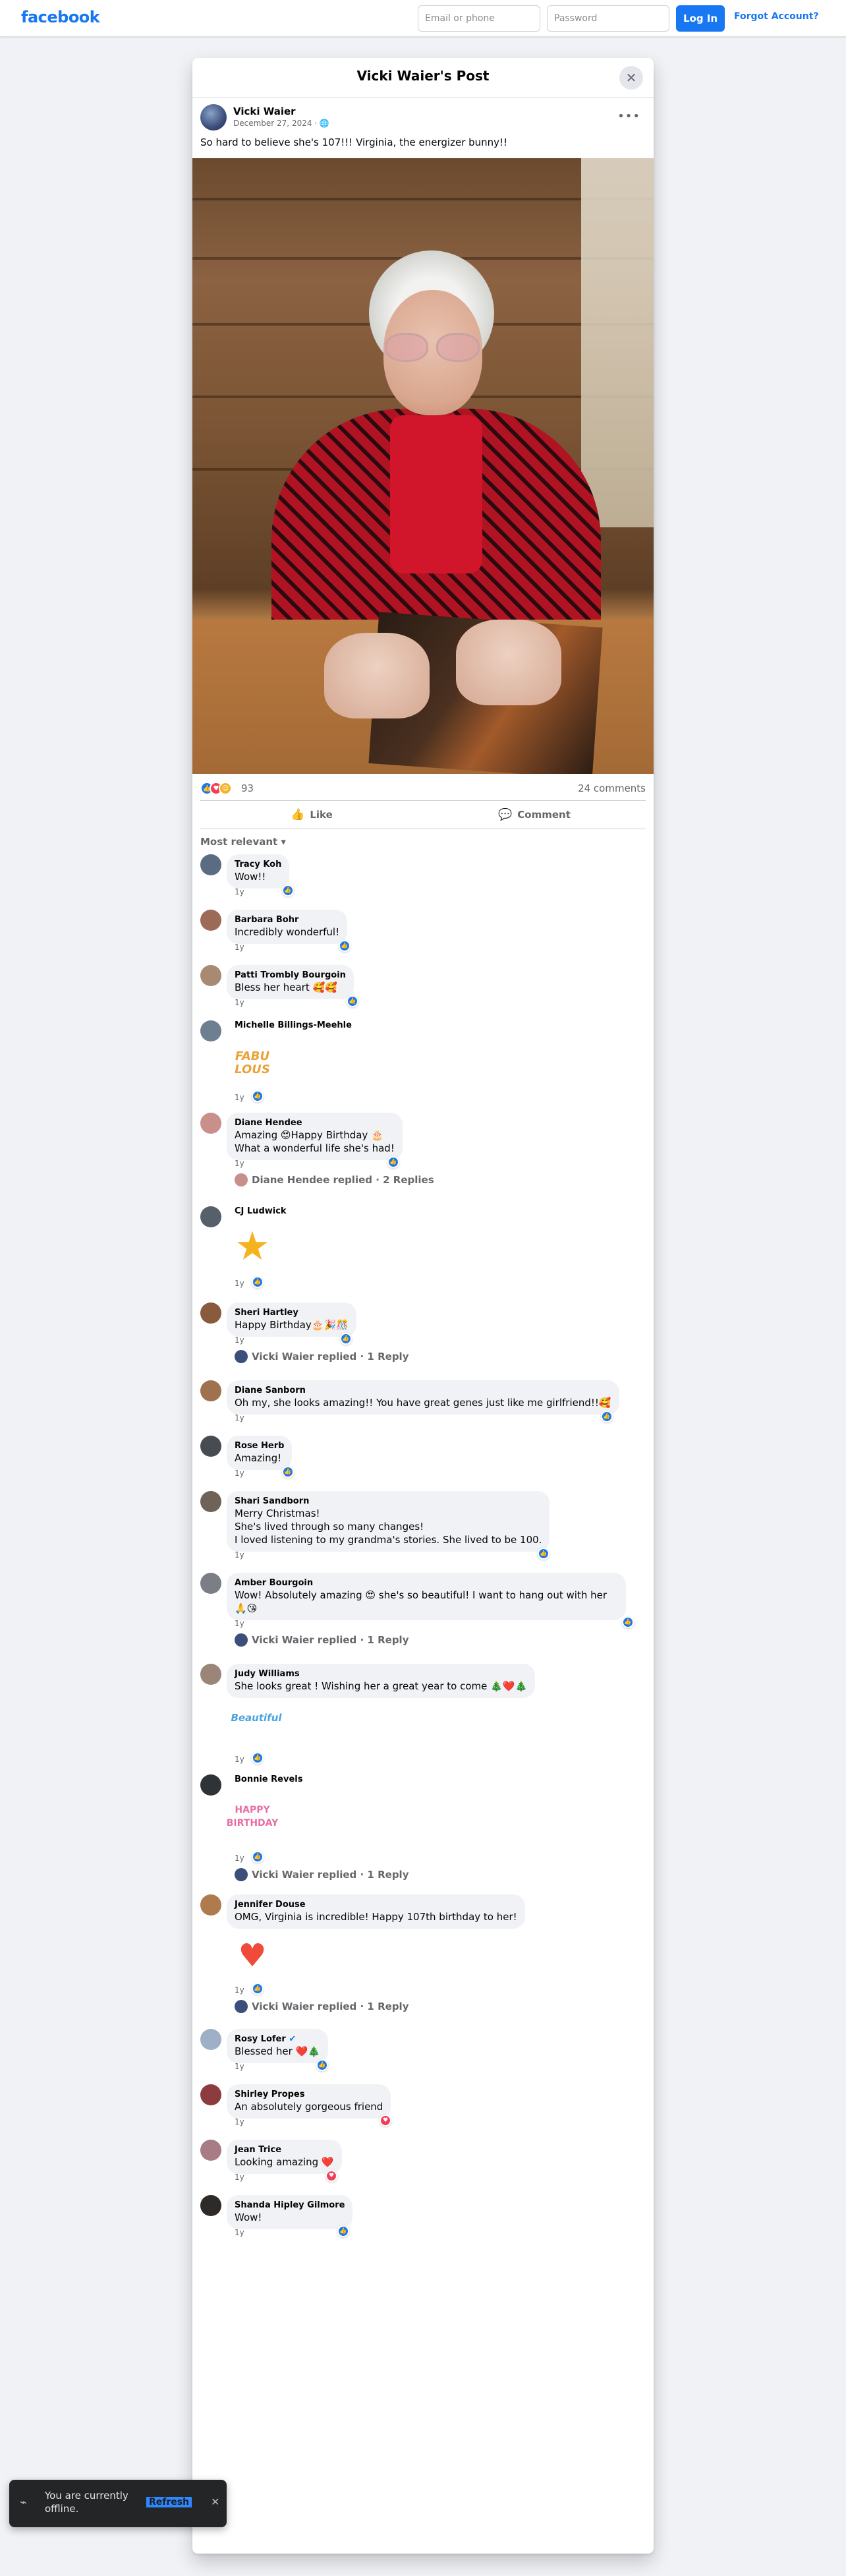 This screenshot has width=846, height=2576. Describe the element at coordinates (628, 116) in the screenshot. I see `more-options-button: •••` at that location.